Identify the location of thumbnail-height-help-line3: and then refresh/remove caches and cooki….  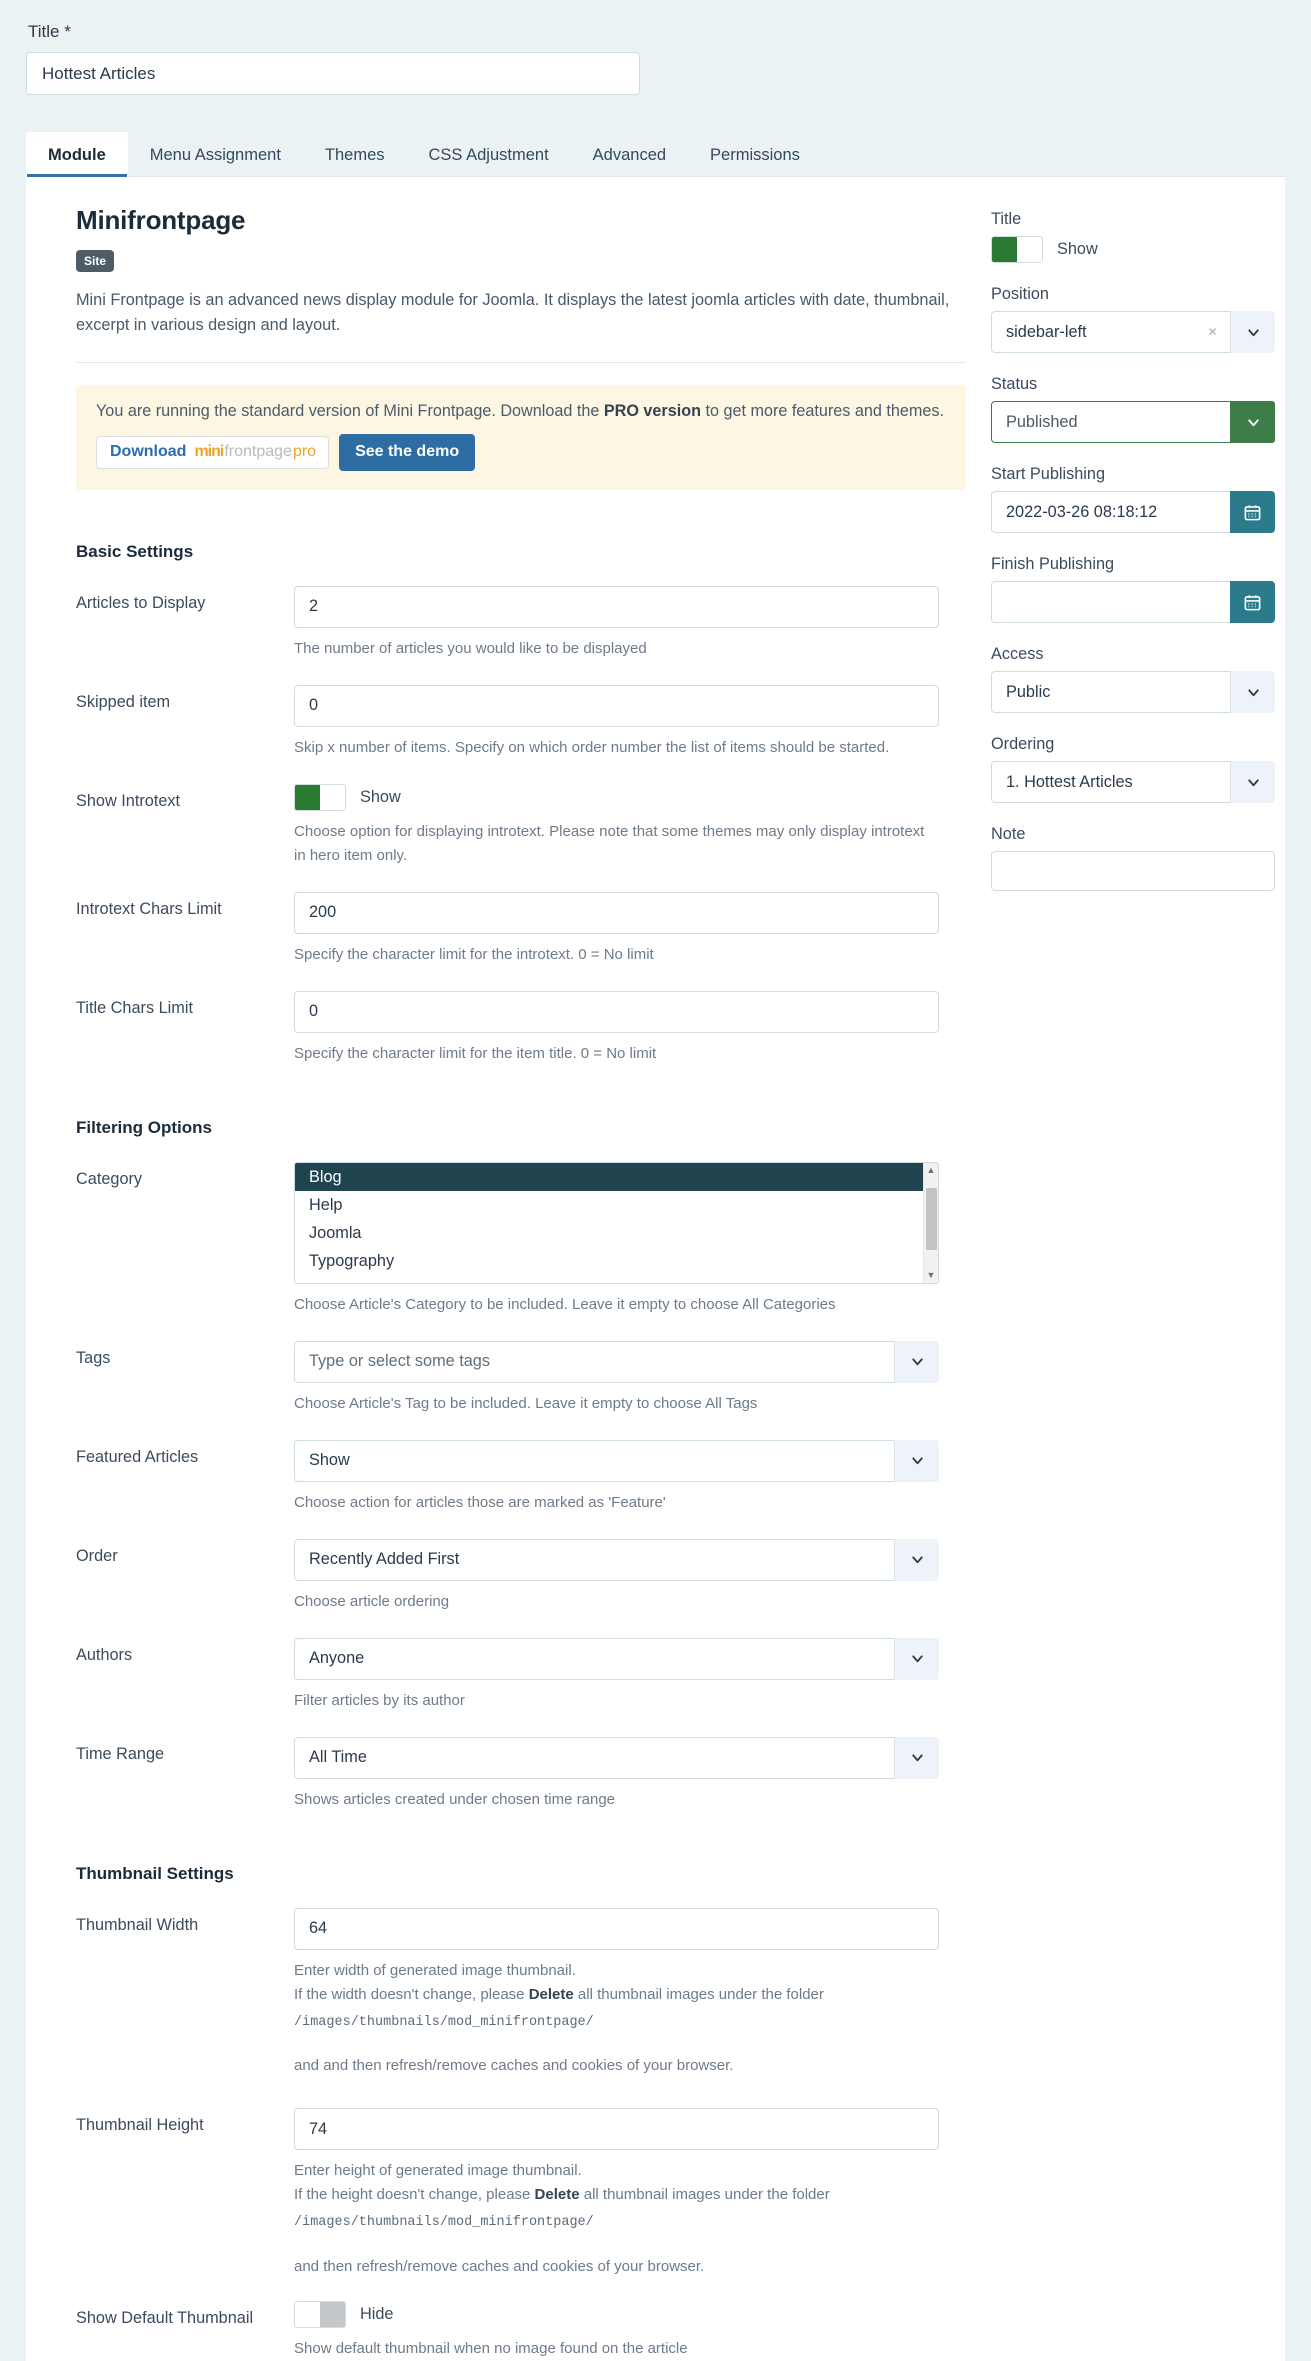
(499, 2266).